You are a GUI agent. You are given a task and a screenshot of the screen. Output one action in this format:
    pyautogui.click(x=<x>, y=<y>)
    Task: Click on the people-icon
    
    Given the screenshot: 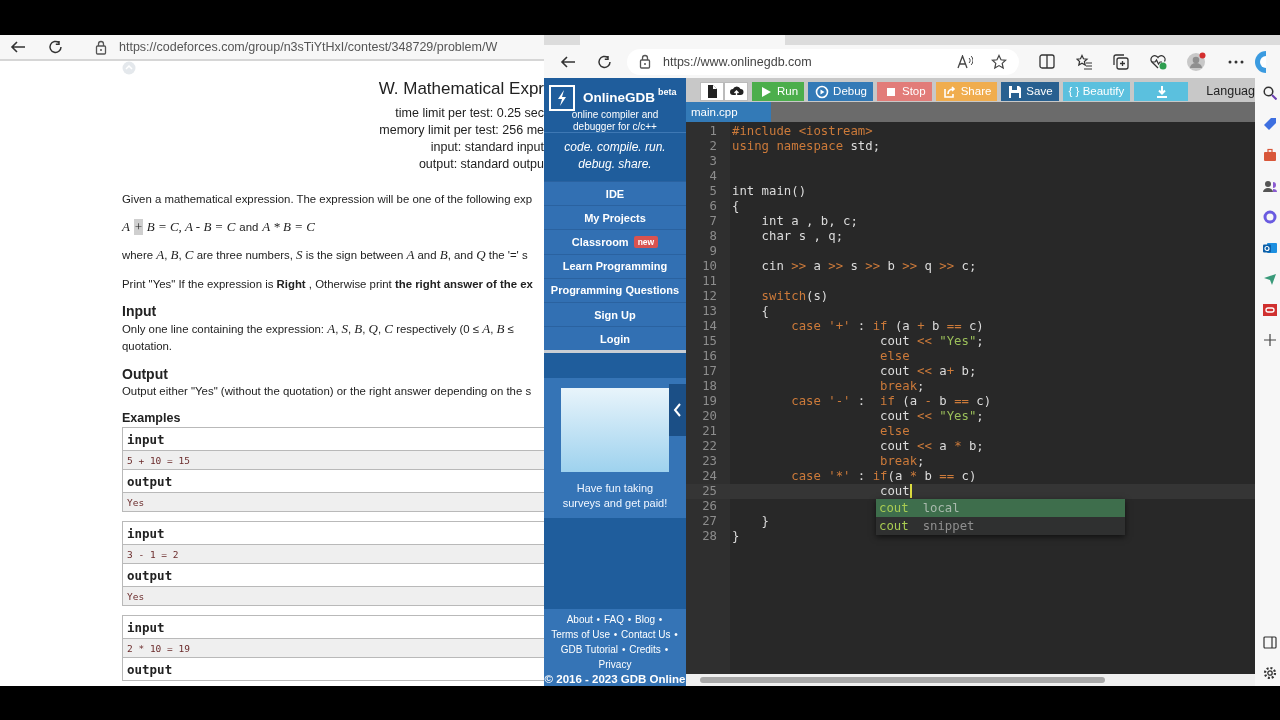 What is the action you would take?
    pyautogui.click(x=1269, y=186)
    